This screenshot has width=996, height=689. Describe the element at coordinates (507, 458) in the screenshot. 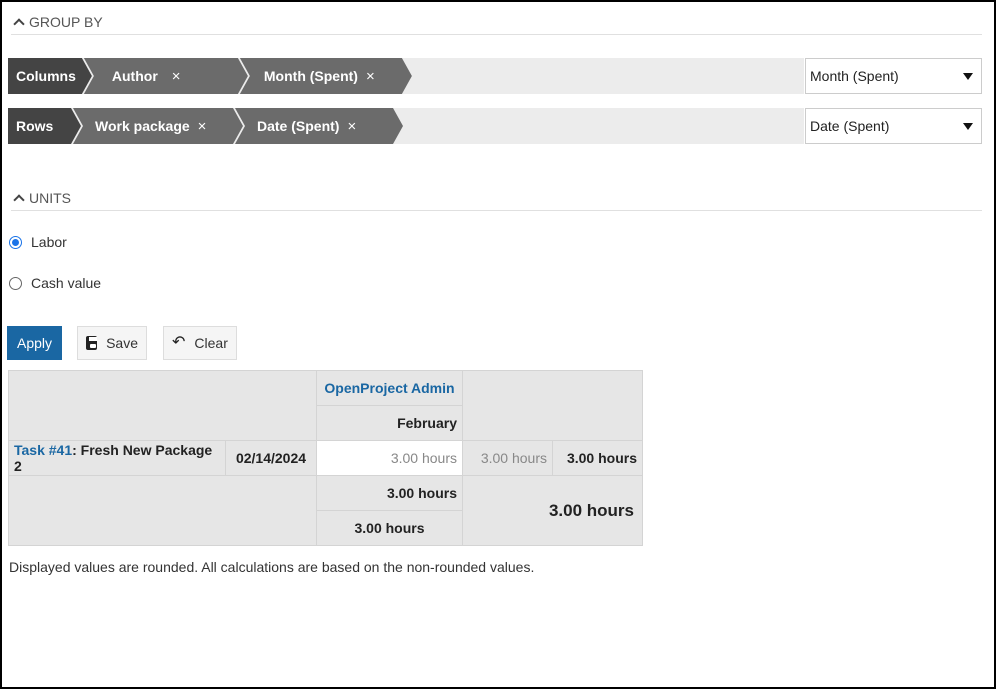

I see `author-total-cell: 3.00 hours` at that location.